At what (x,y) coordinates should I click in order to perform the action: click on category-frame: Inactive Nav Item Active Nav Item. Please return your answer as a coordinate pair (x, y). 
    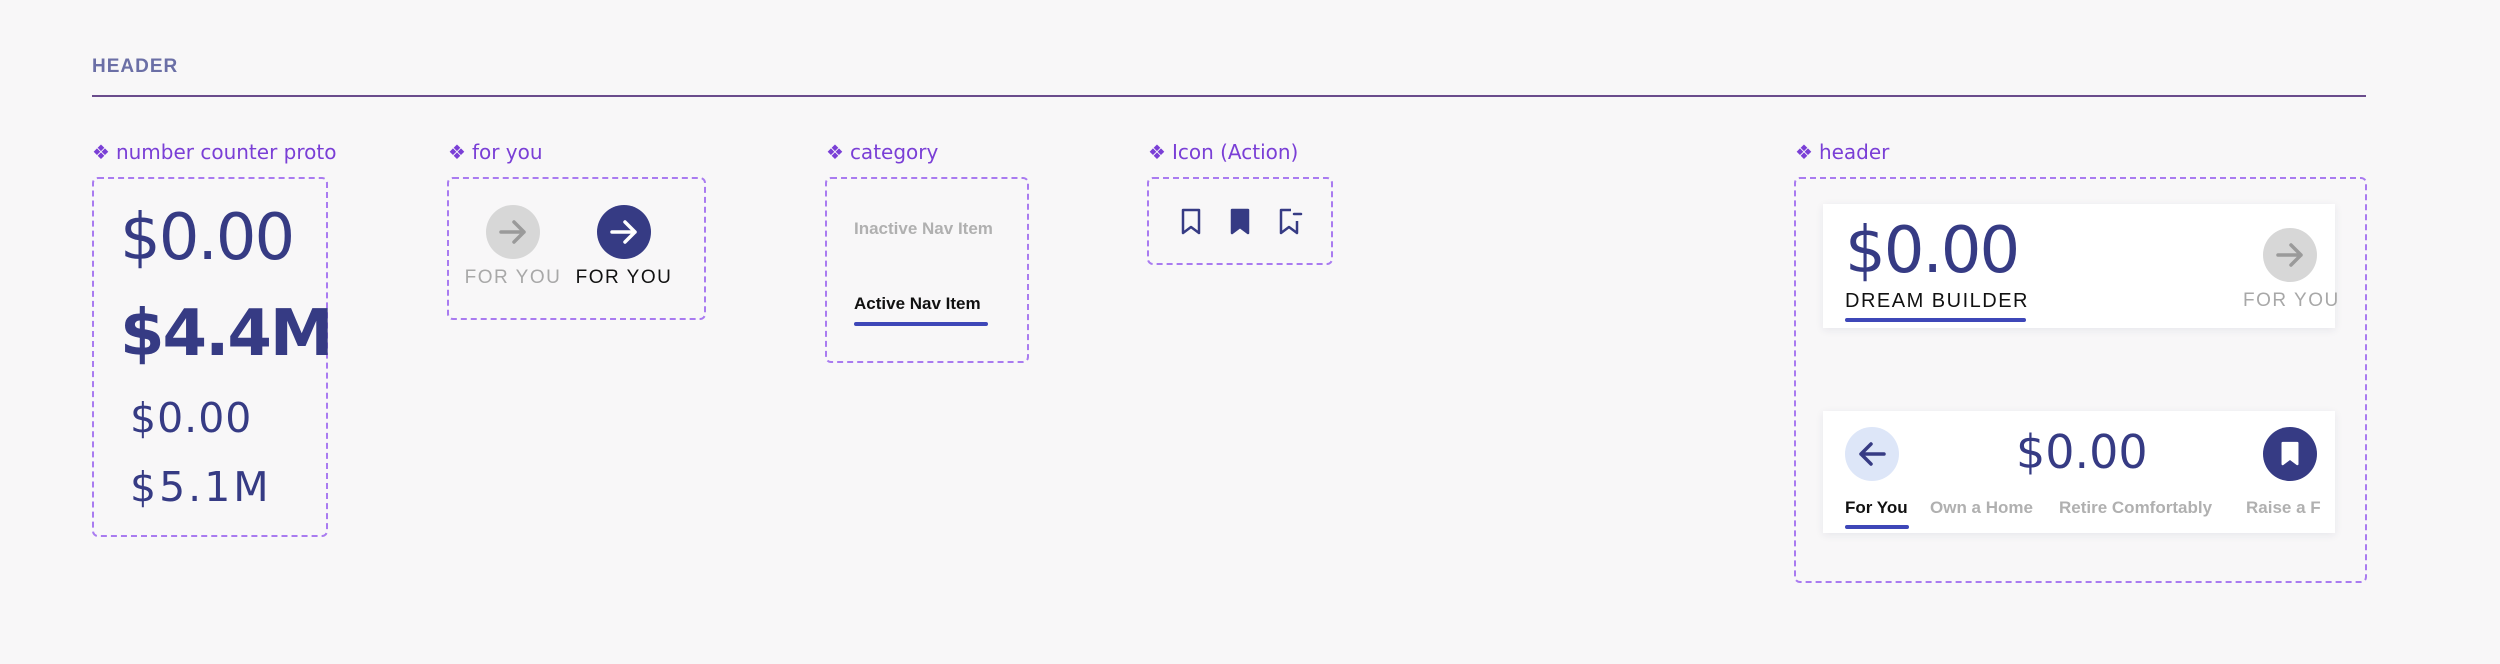
    Looking at the image, I should click on (927, 270).